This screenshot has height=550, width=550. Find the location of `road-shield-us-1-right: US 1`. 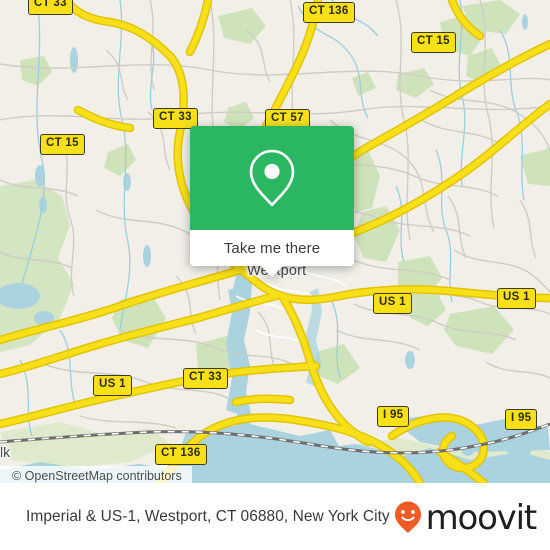

road-shield-us-1-right: US 1 is located at coordinates (516, 298).